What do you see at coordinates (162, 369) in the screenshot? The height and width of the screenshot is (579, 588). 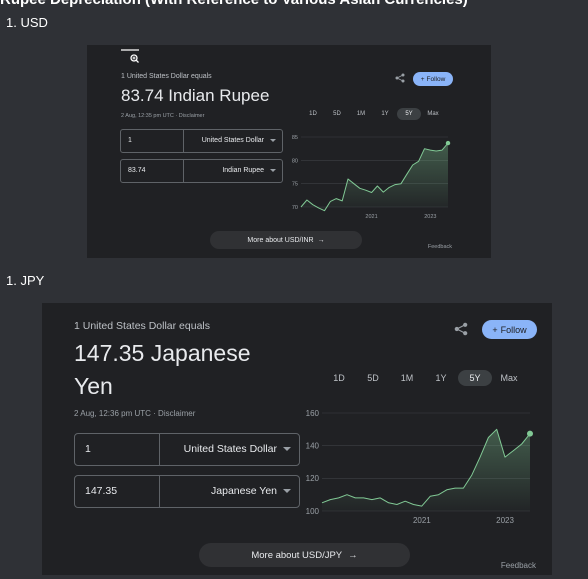 I see `converted-value: 147.35 Japanese Yen` at bounding box center [162, 369].